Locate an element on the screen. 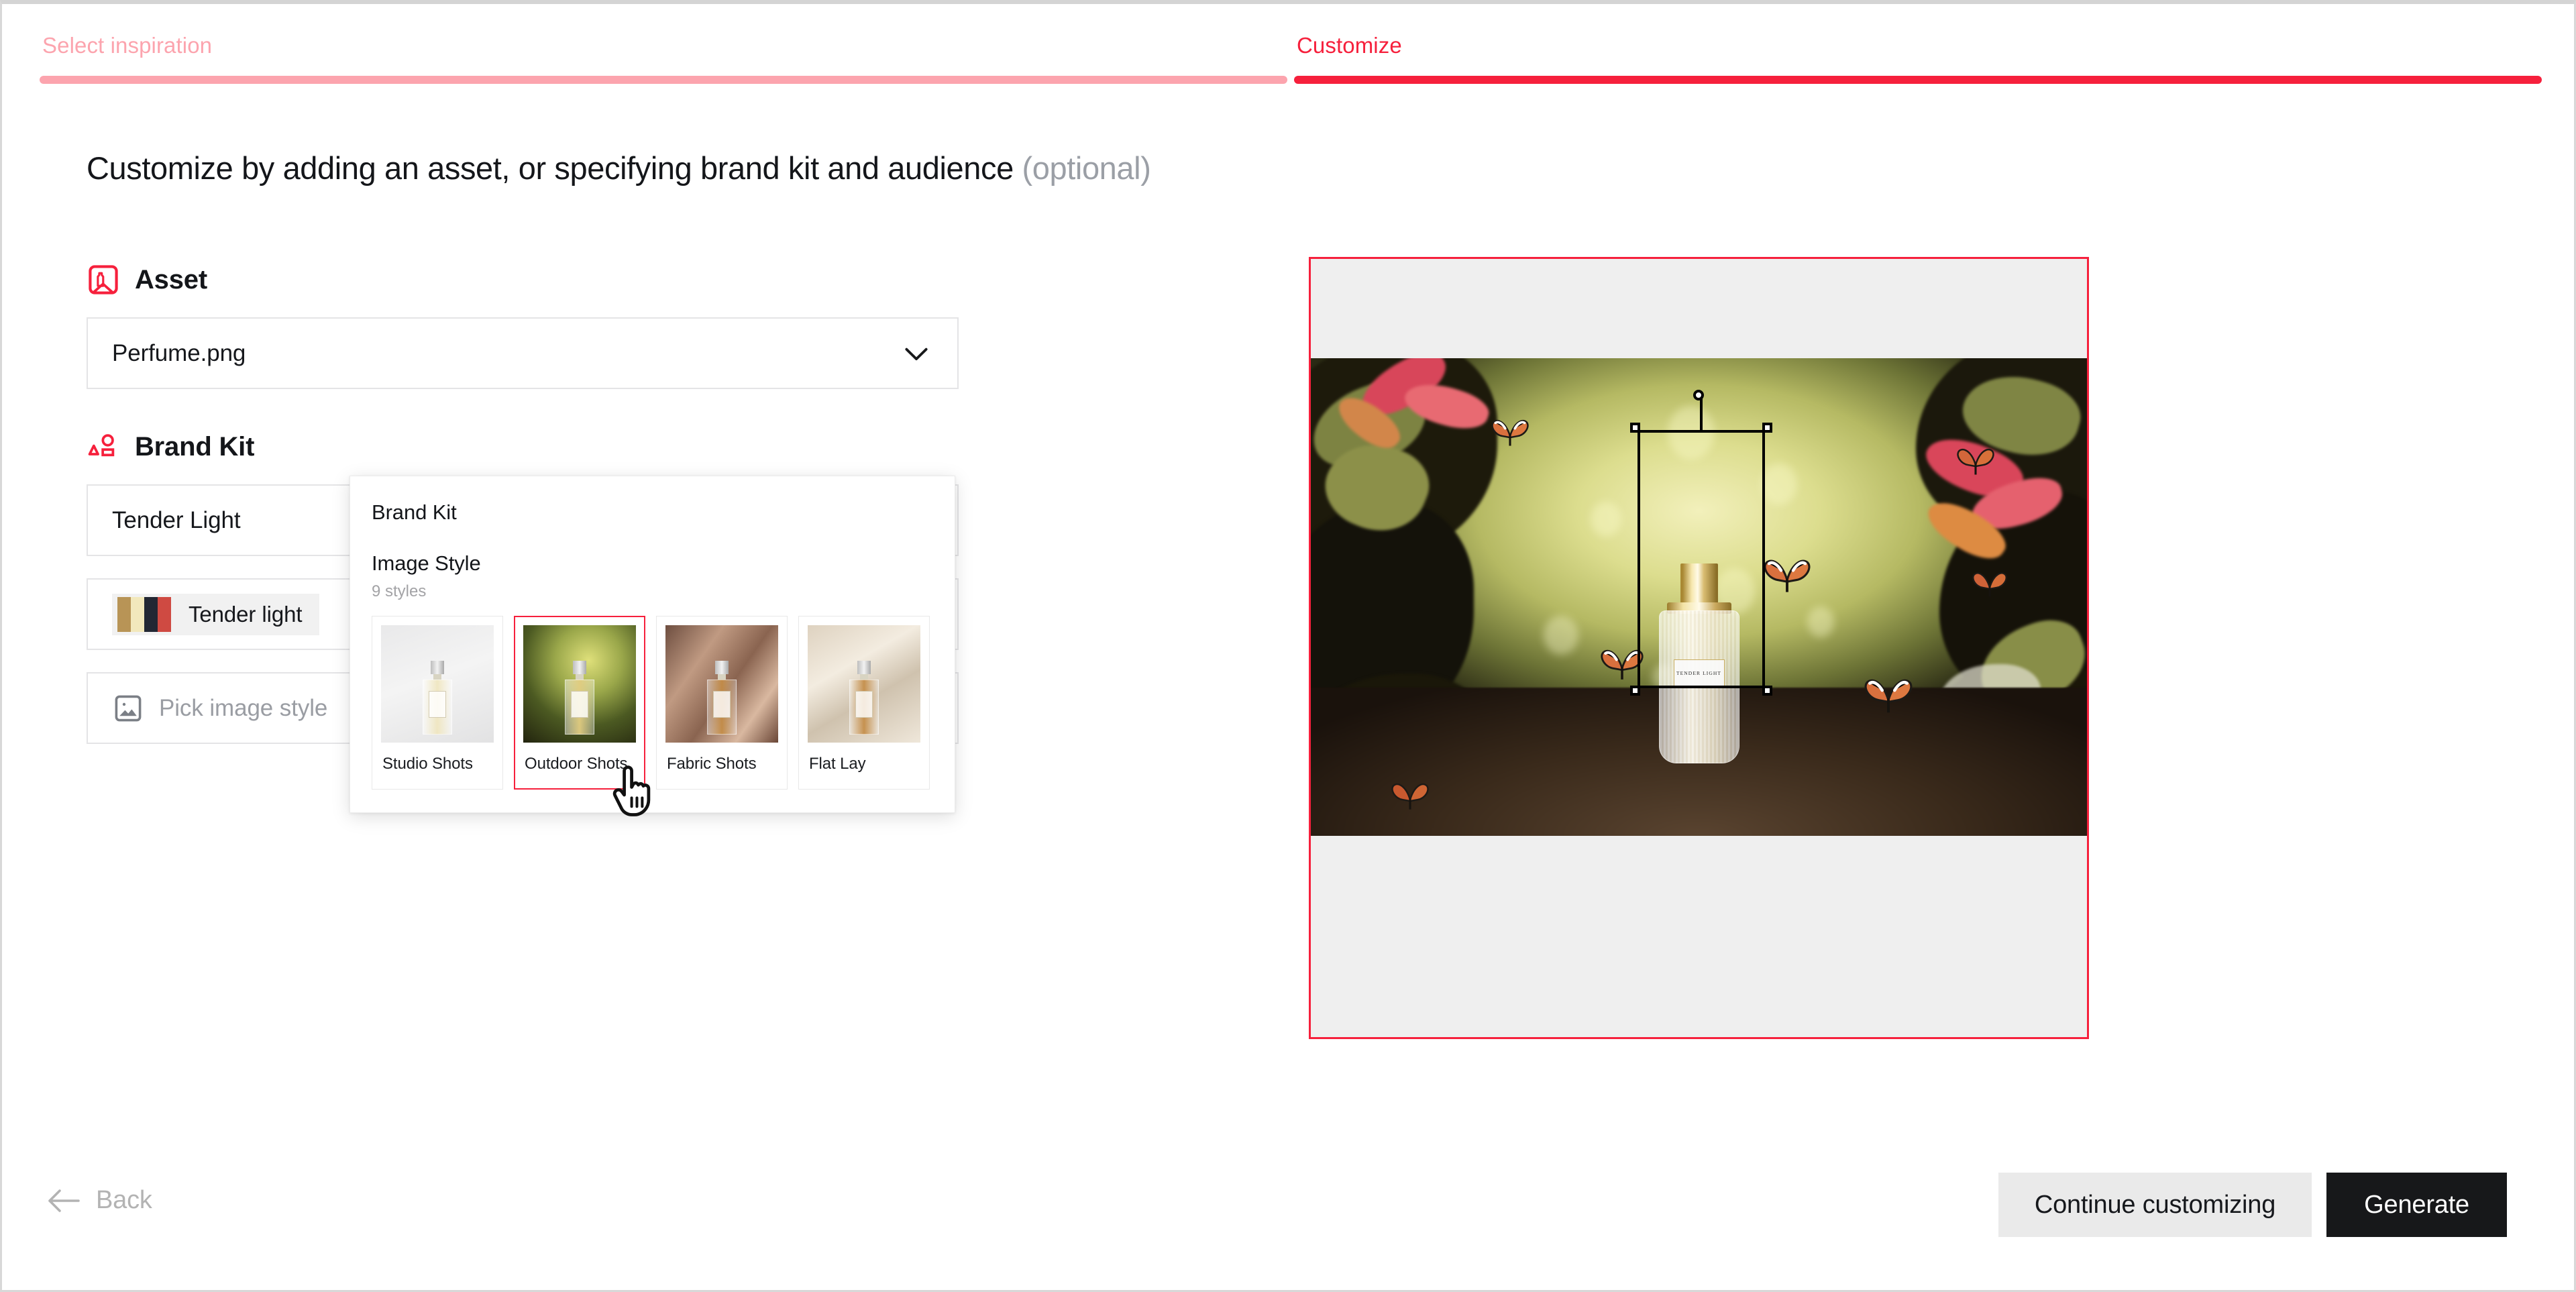 This screenshot has width=2576, height=1292. step-label: Select inspiration is located at coordinates (127, 45).